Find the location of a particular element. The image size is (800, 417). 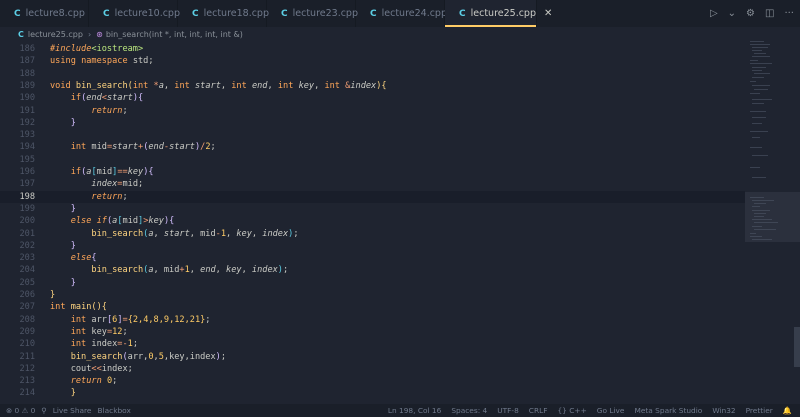

editor-actions: ▷ ⌄ ⚙ ◫ ··· is located at coordinates (752, 13).